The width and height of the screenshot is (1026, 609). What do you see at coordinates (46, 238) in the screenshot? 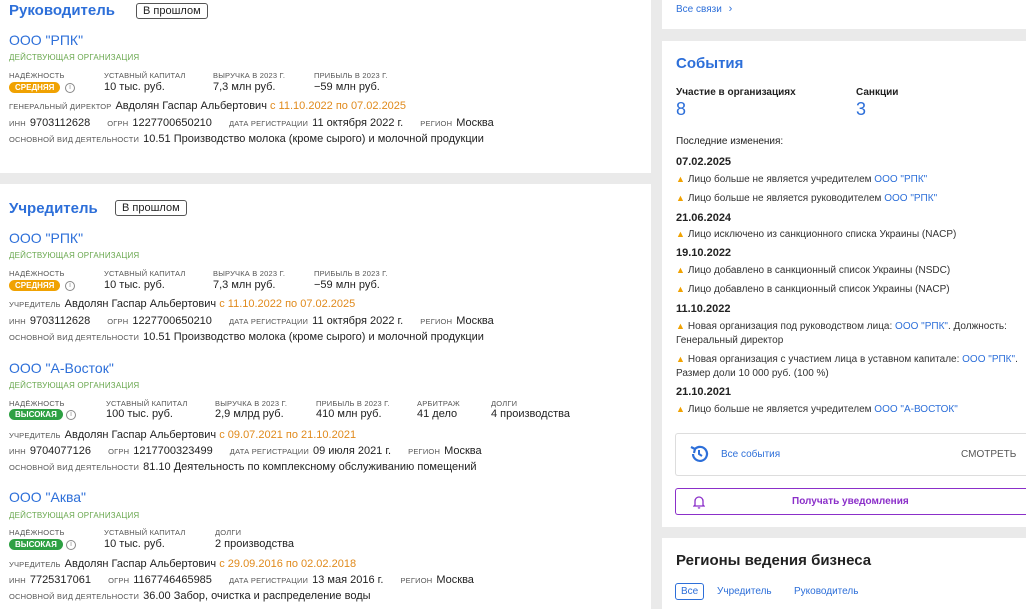
I see `founder-org-link: ООО "РПК"` at bounding box center [46, 238].